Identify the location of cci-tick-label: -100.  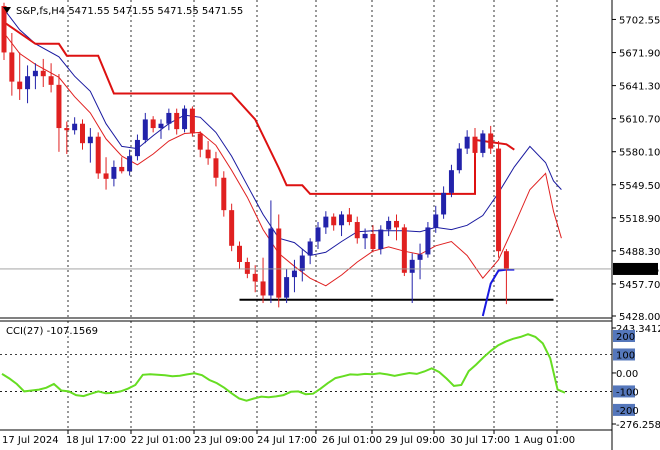
(627, 392).